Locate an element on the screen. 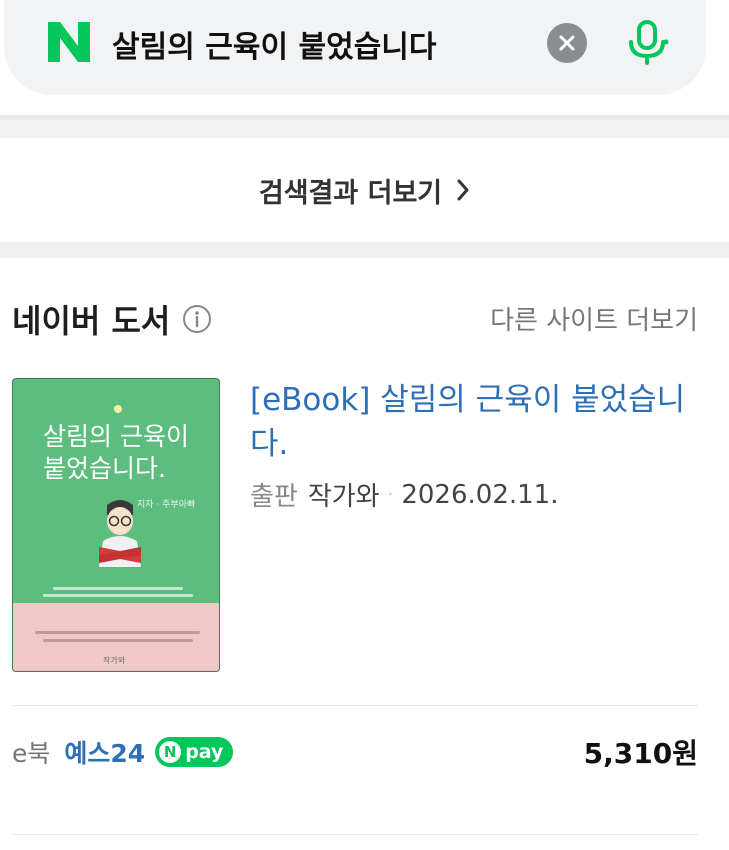 Image resolution: width=729 pixels, height=850 pixels. lightbulb-icon is located at coordinates (118, 409).